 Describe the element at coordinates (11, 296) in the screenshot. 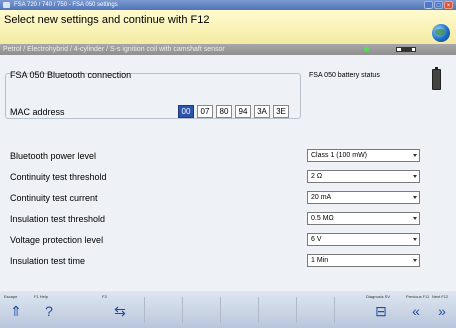

I see `escape-caption: Escape` at that location.